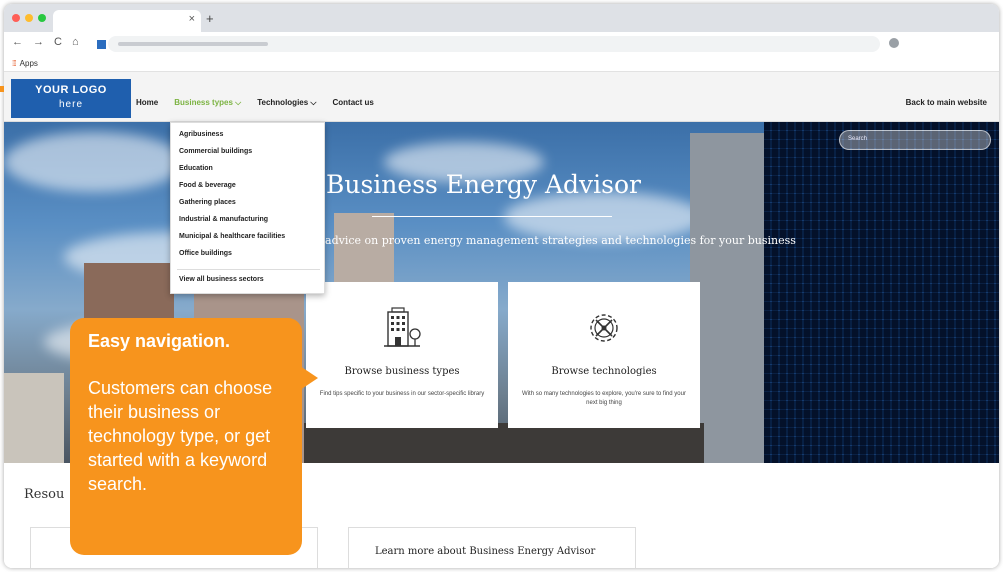 This screenshot has height=572, width=1003. What do you see at coordinates (17, 42) in the screenshot?
I see `back-arrow-icon: ←` at bounding box center [17, 42].